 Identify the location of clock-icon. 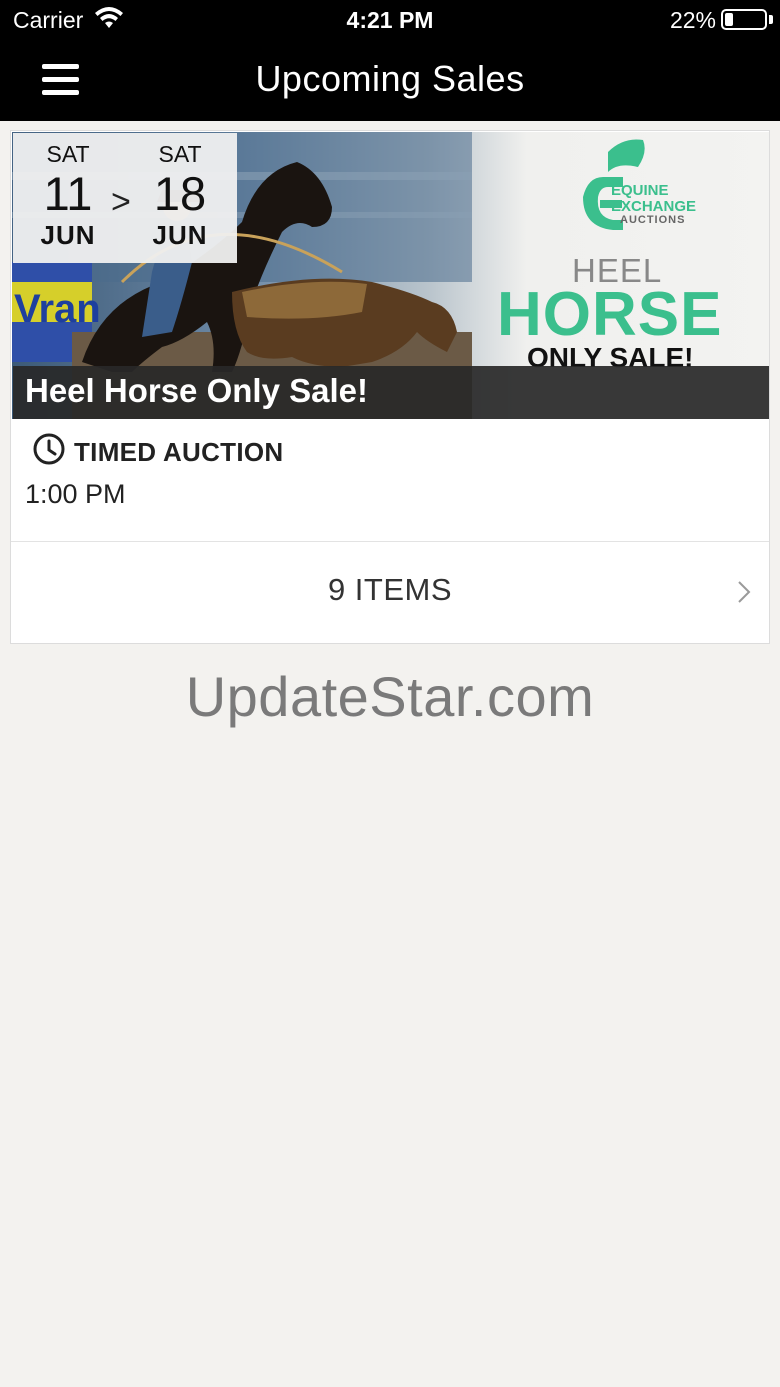
(50, 453).